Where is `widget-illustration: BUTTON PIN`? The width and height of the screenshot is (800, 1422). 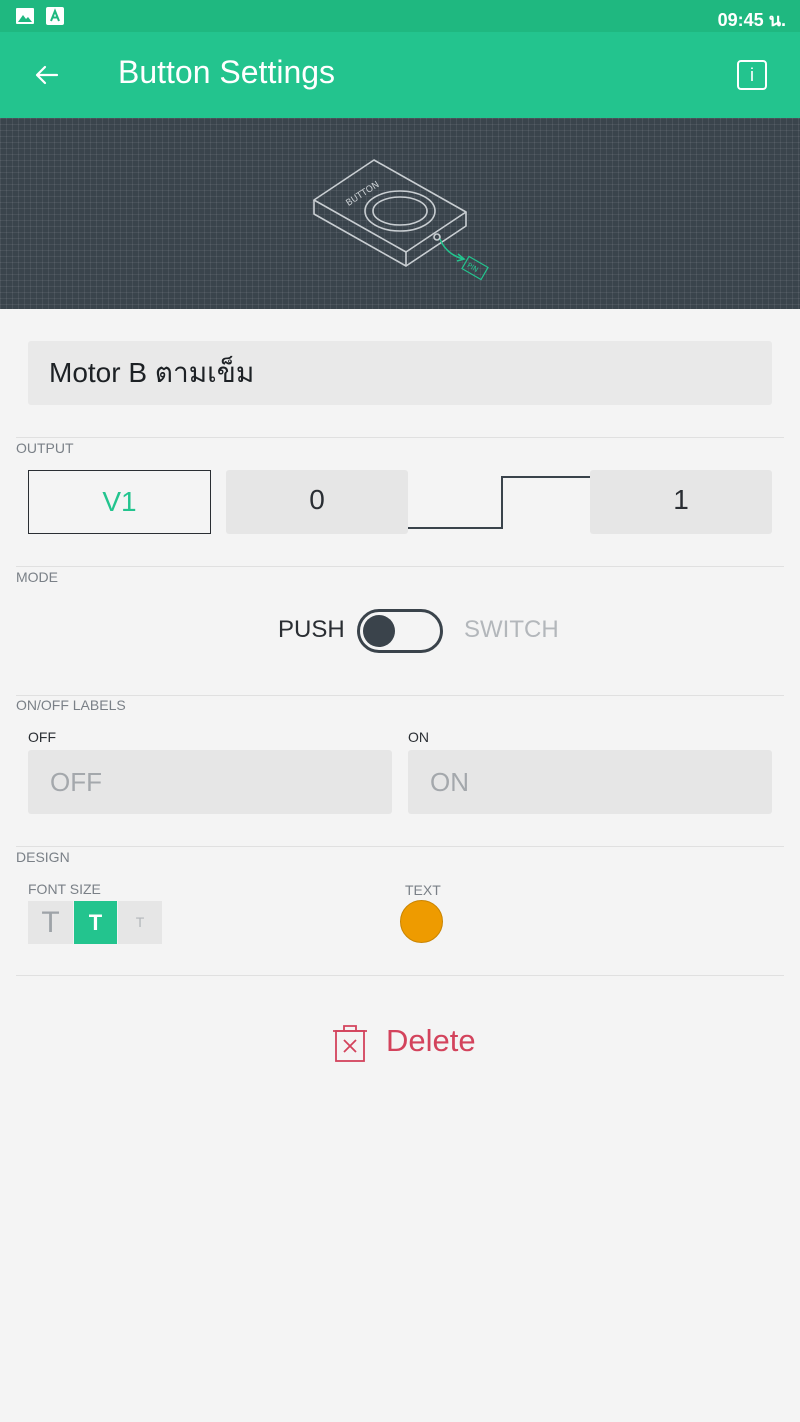
widget-illustration: BUTTON PIN is located at coordinates (400, 213).